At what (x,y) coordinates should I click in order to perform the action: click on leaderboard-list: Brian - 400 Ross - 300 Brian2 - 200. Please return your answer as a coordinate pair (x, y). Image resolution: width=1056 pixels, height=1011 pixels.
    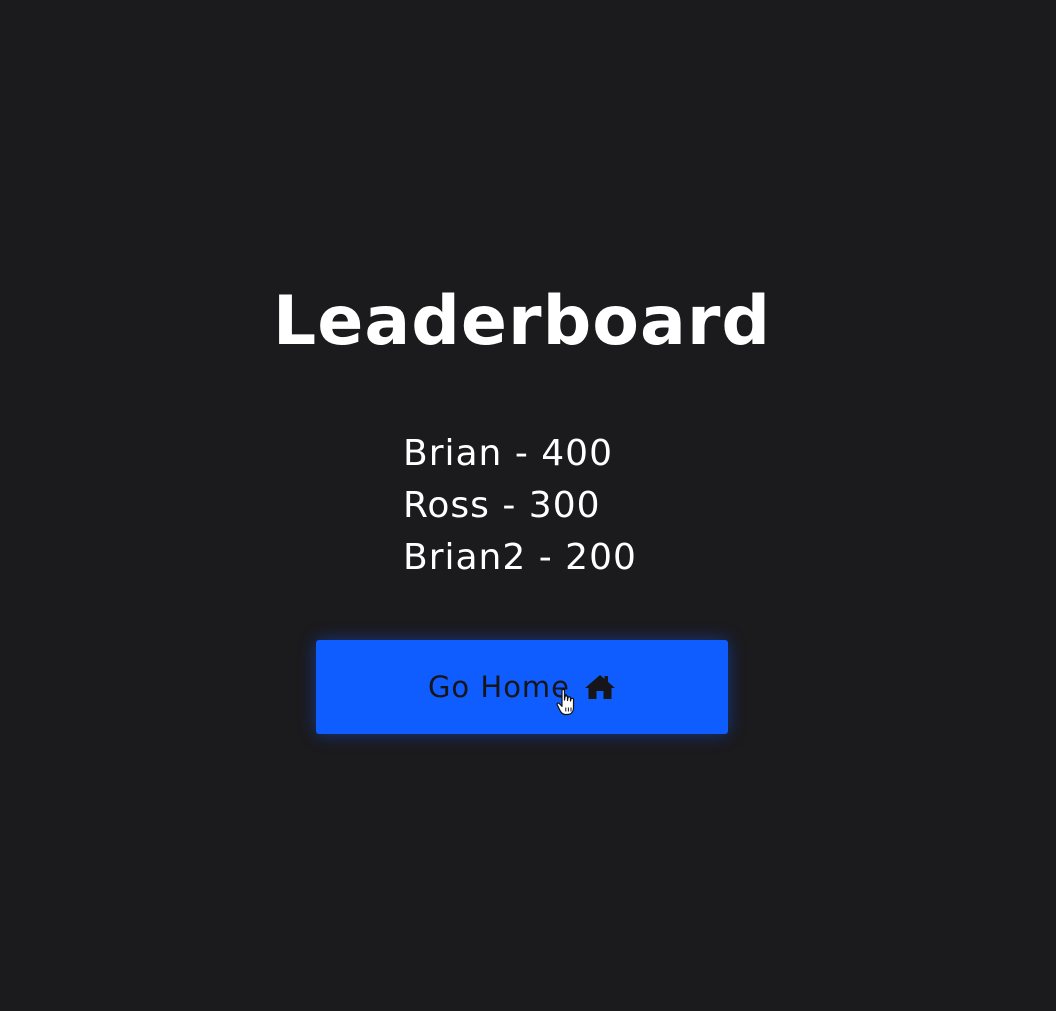
    Looking at the image, I should click on (520, 506).